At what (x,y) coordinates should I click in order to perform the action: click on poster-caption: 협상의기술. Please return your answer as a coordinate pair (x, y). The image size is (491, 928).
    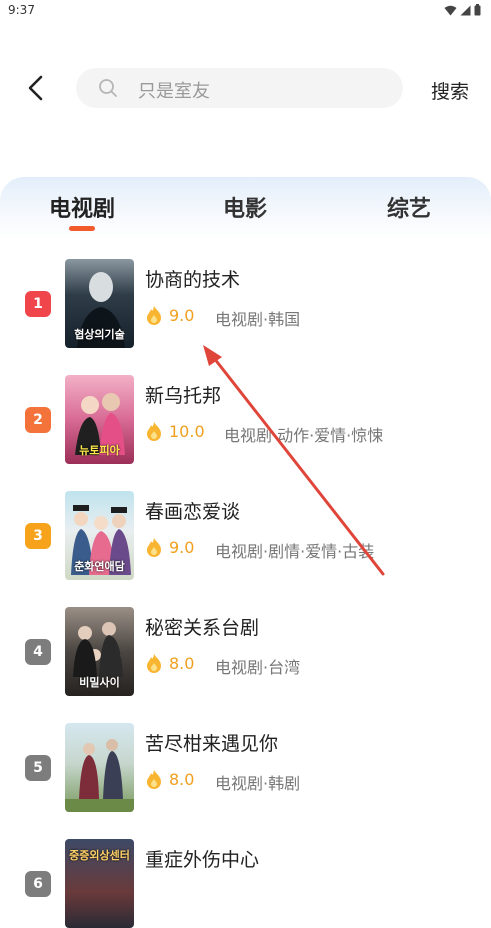
    Looking at the image, I should click on (99, 334).